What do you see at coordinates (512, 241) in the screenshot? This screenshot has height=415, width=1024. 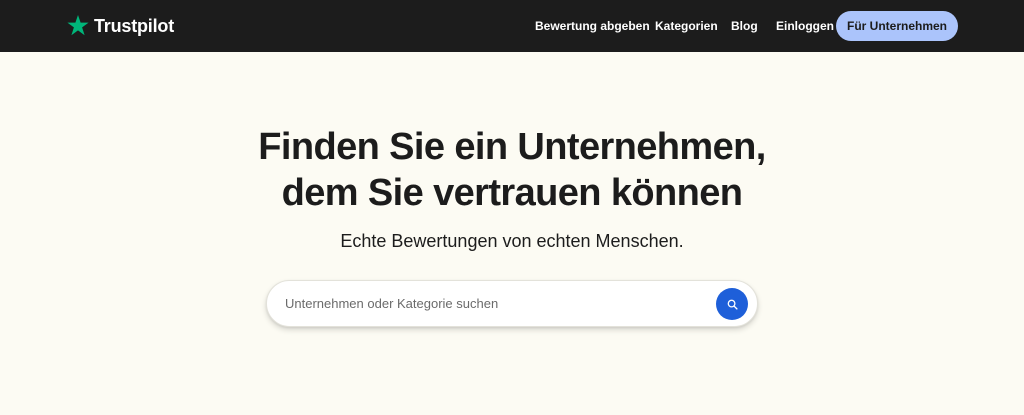 I see `hero-subtitle: Echte Bewertungen von echten Menschen.` at bounding box center [512, 241].